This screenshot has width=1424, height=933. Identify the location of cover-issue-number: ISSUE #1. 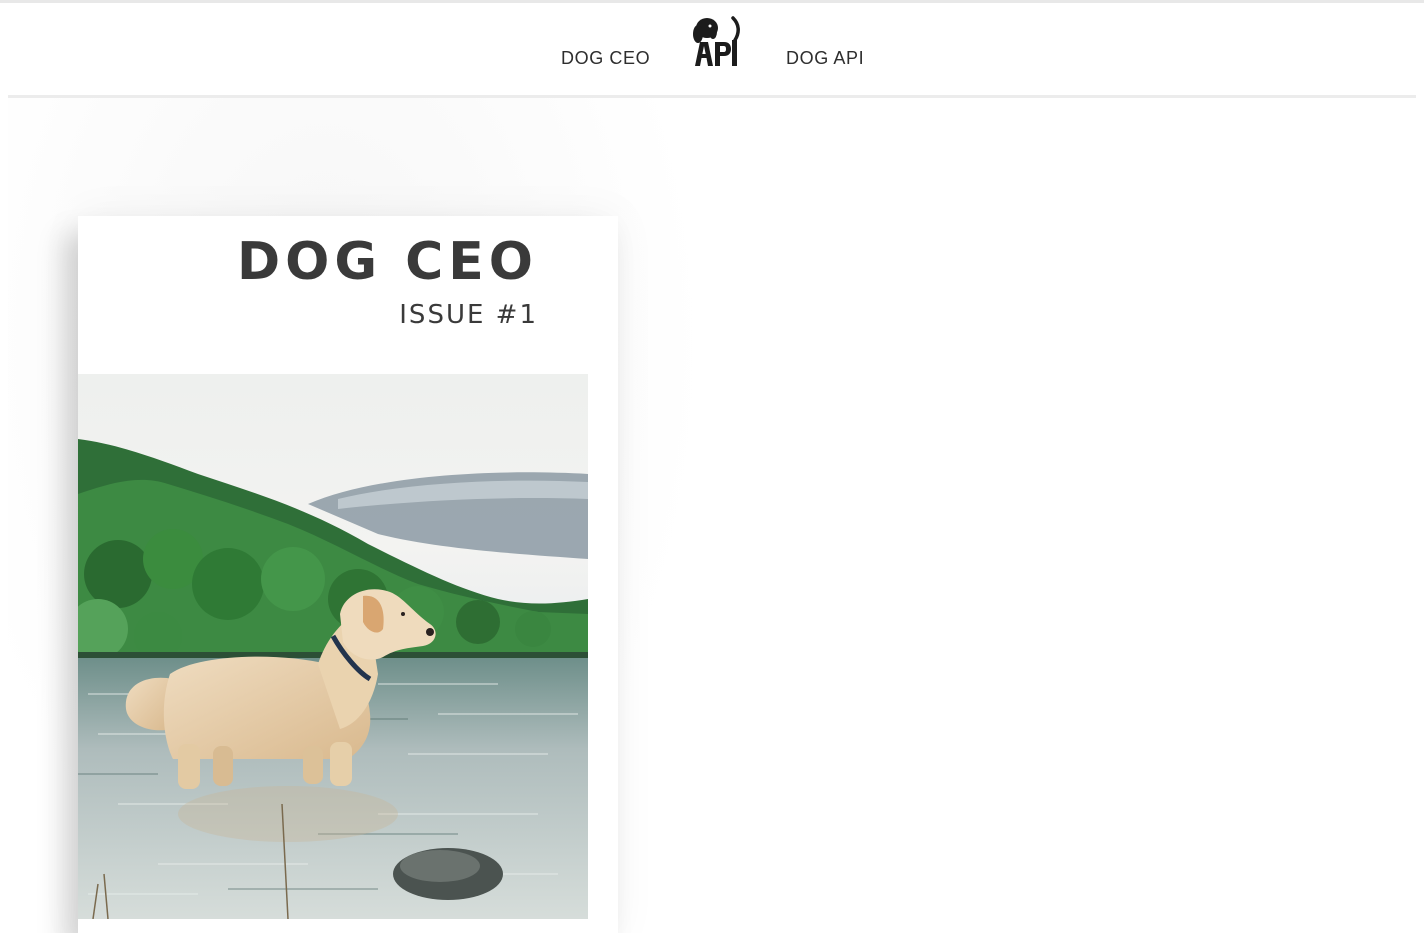
(468, 315).